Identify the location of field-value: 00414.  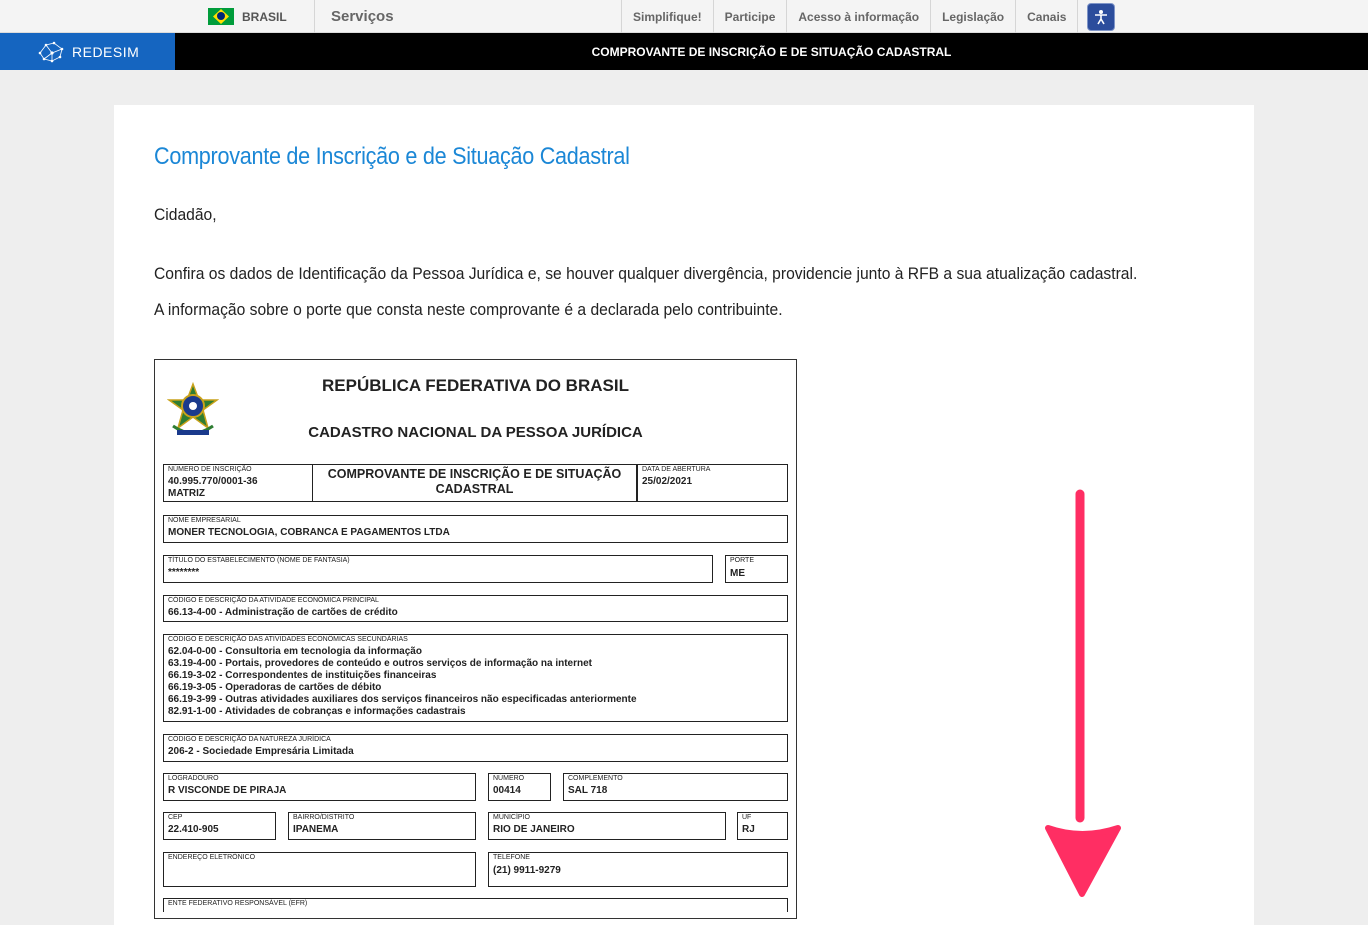
(507, 790).